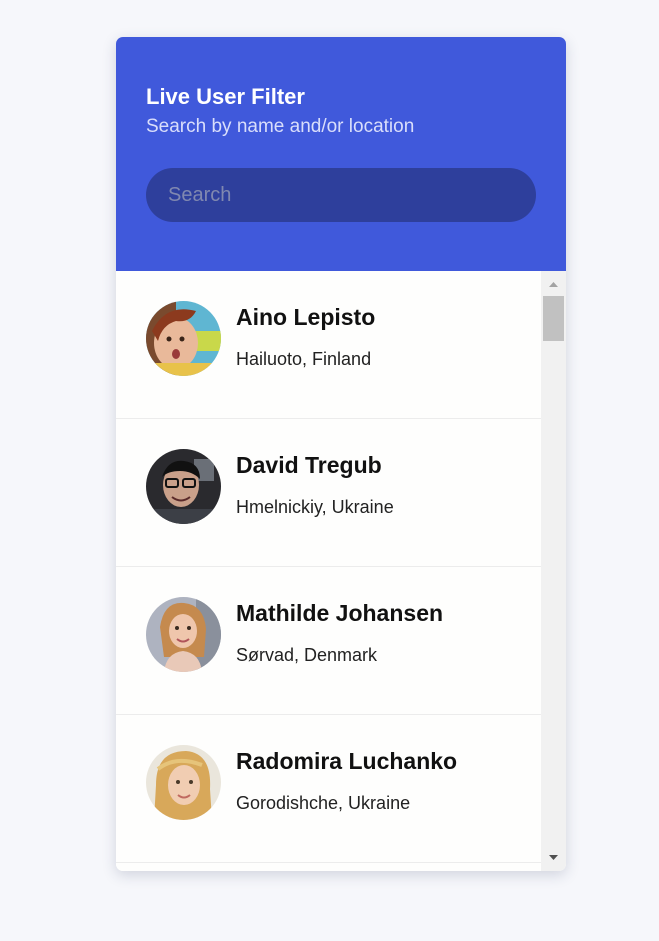 The image size is (659, 941). What do you see at coordinates (328, 641) in the screenshot?
I see `list-item: Mathilde Johansen Sørvad, Denmark` at bounding box center [328, 641].